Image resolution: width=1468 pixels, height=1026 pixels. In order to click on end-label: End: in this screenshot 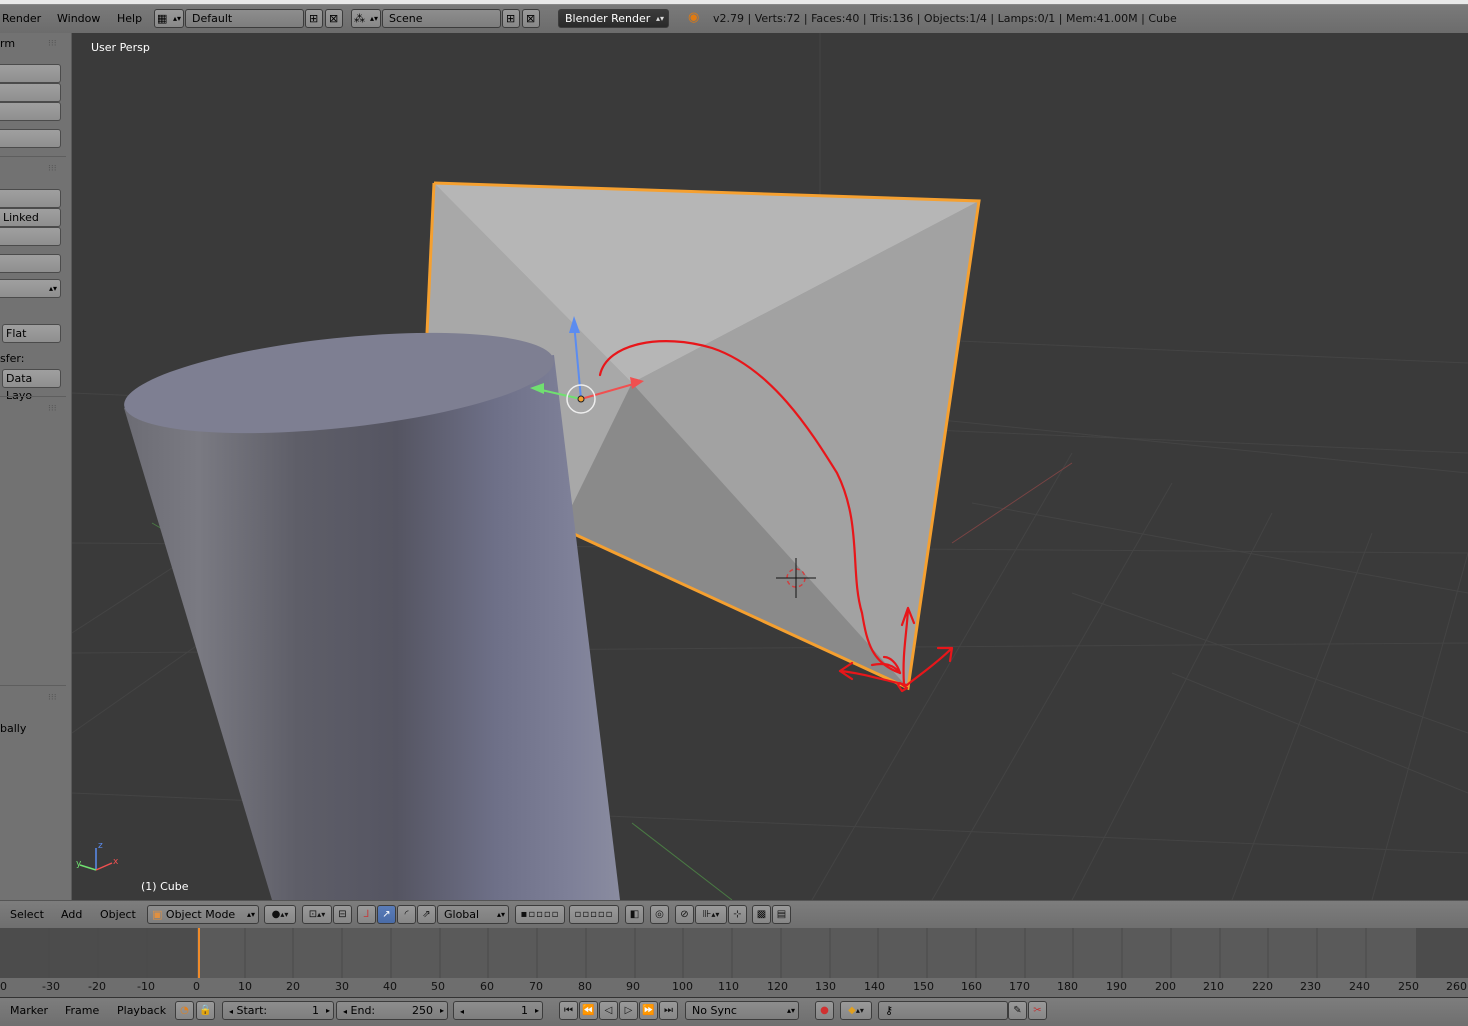, I will do `click(363, 1010)`.